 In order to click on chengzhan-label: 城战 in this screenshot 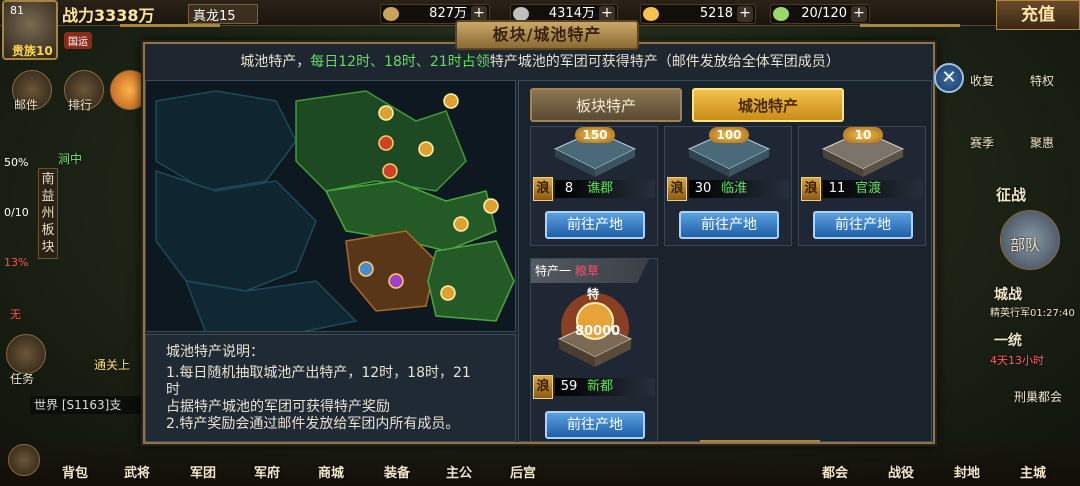, I will do `click(1008, 294)`.